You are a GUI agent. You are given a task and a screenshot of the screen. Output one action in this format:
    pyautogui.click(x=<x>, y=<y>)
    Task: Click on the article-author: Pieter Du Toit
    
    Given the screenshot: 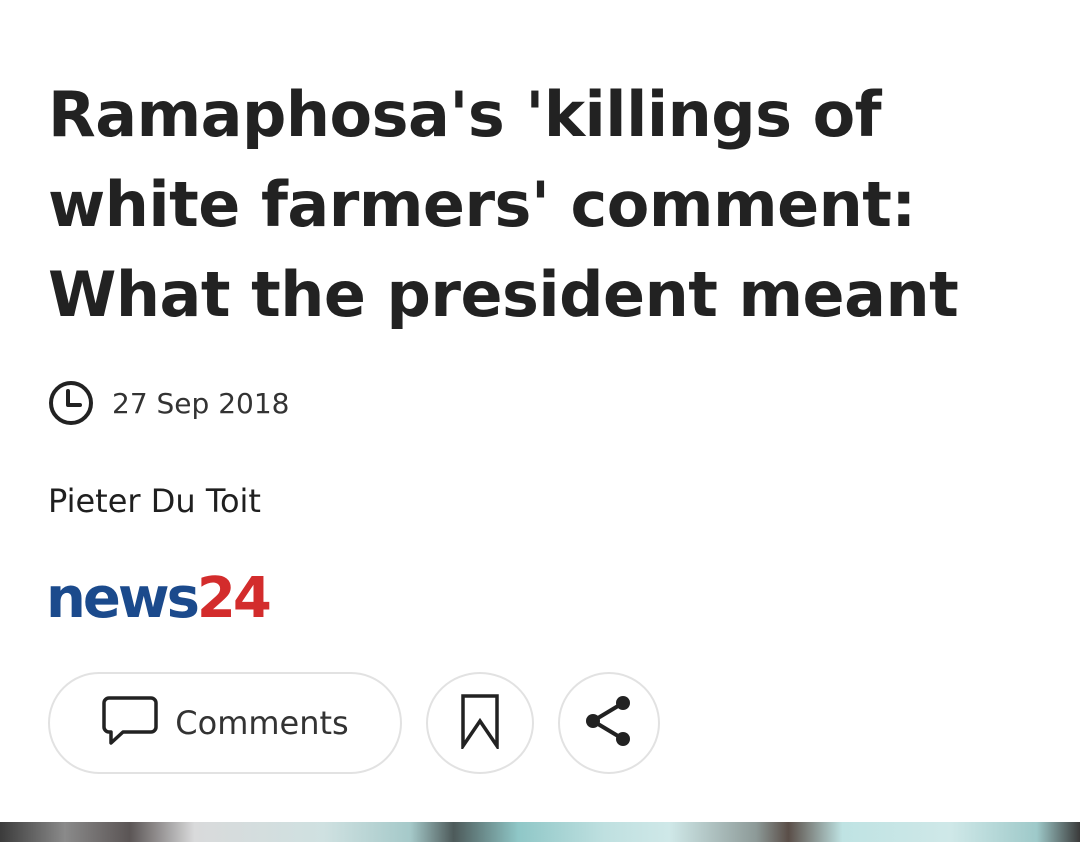 What is the action you would take?
    pyautogui.click(x=154, y=501)
    